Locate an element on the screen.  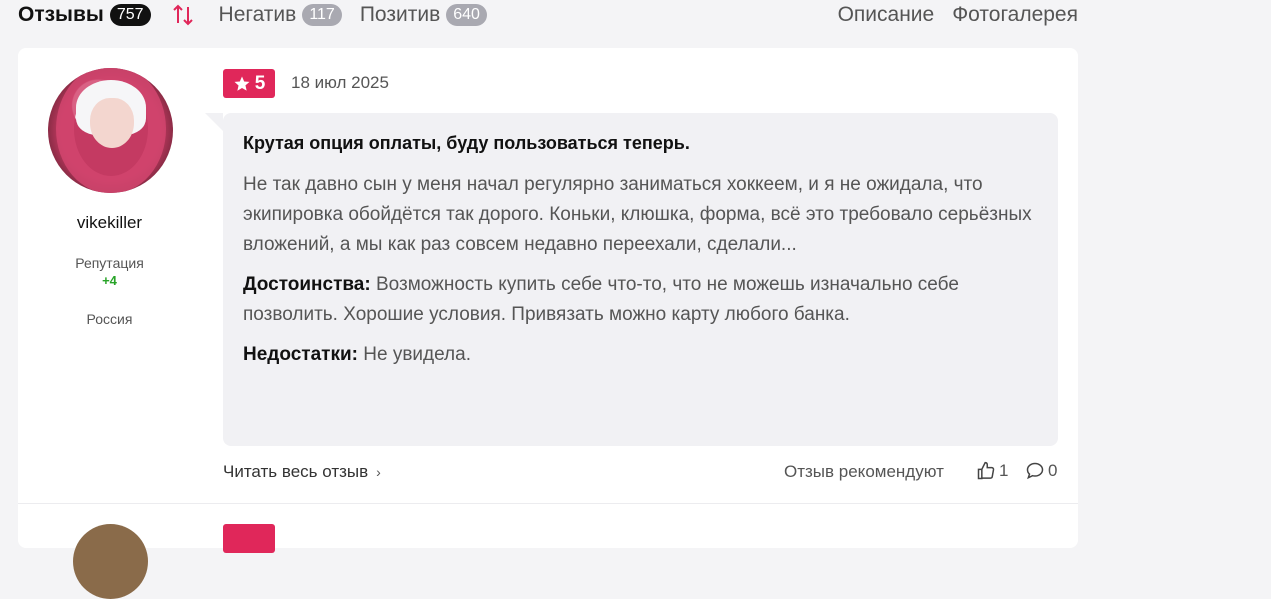
read-full-review-link: Читать весь отзыв › is located at coordinates (302, 472).